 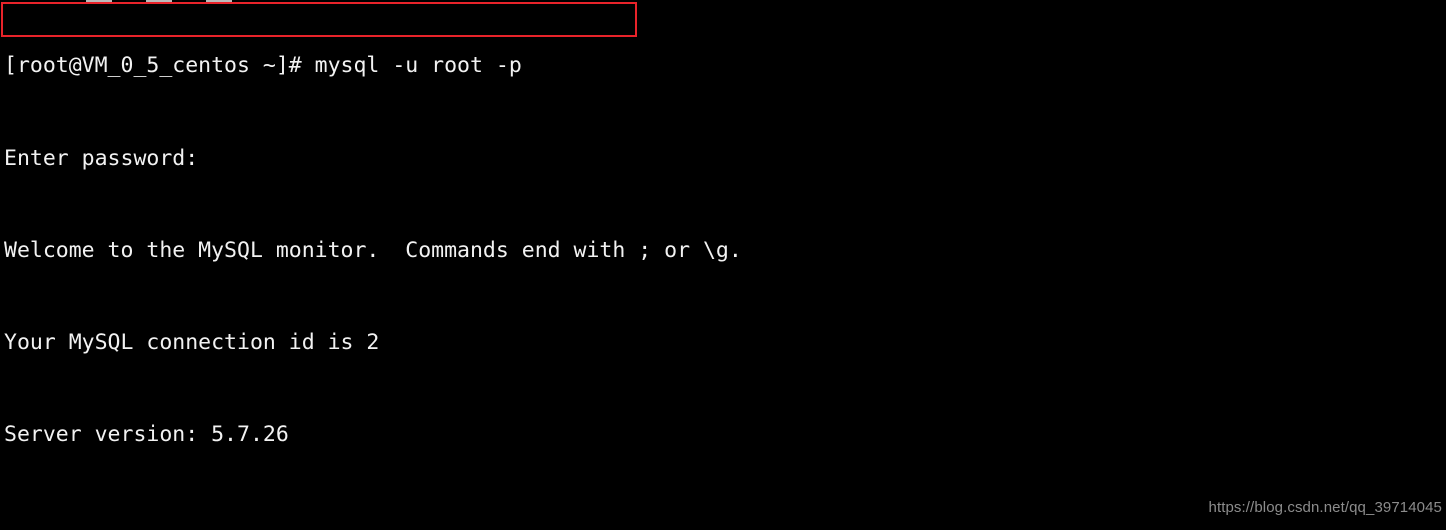 What do you see at coordinates (146, 434) in the screenshot?
I see `terminal-line-server-version: Server version: 5.7.26` at bounding box center [146, 434].